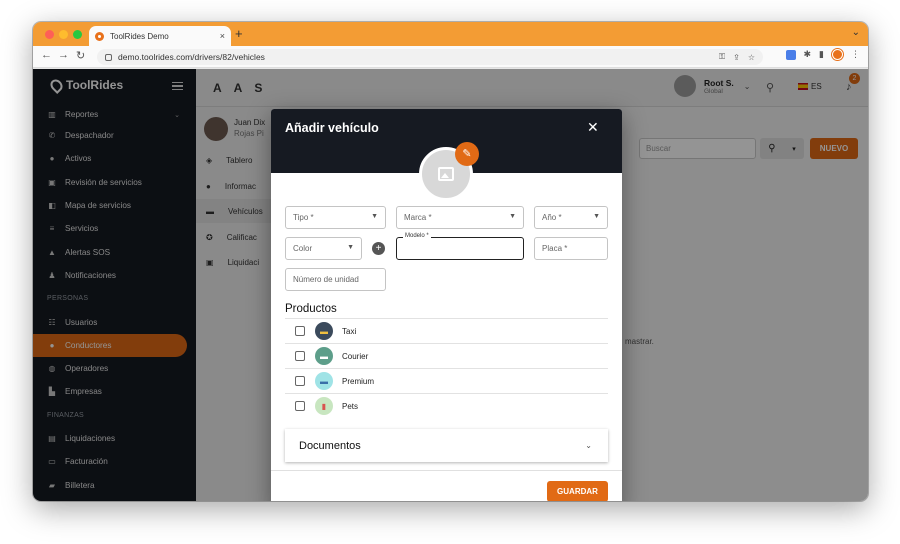  Describe the element at coordinates (855, 54) in the screenshot. I see `browser-menu-icon: ⋮` at that location.